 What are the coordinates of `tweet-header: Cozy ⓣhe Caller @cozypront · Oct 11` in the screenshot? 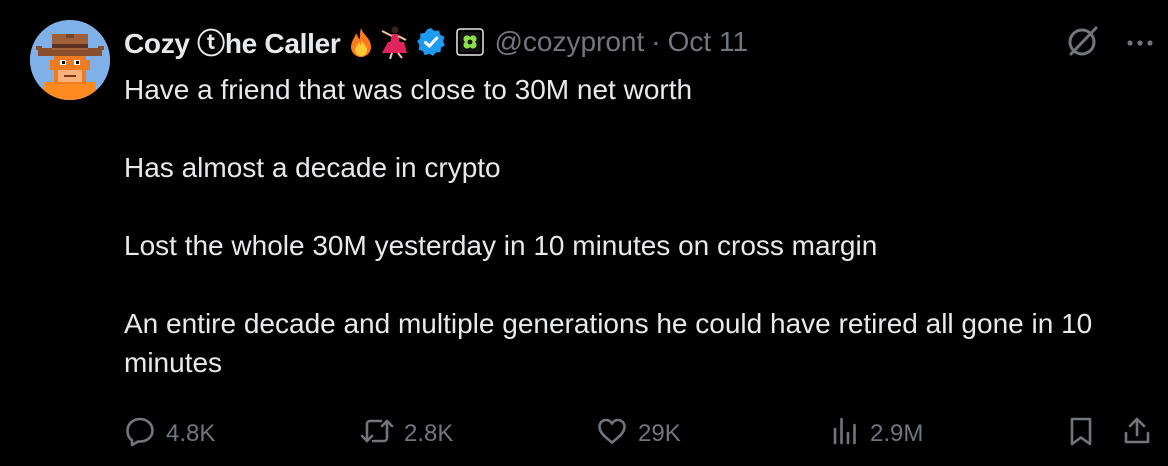 It's located at (436, 42).